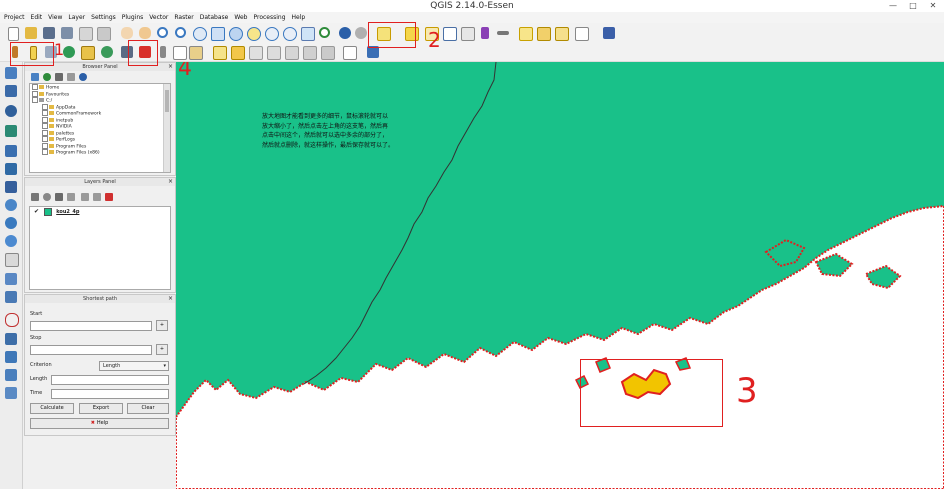 This screenshot has width=944, height=489. What do you see at coordinates (99, 423) in the screenshot?
I see `help-button: ✖ Help` at bounding box center [99, 423].